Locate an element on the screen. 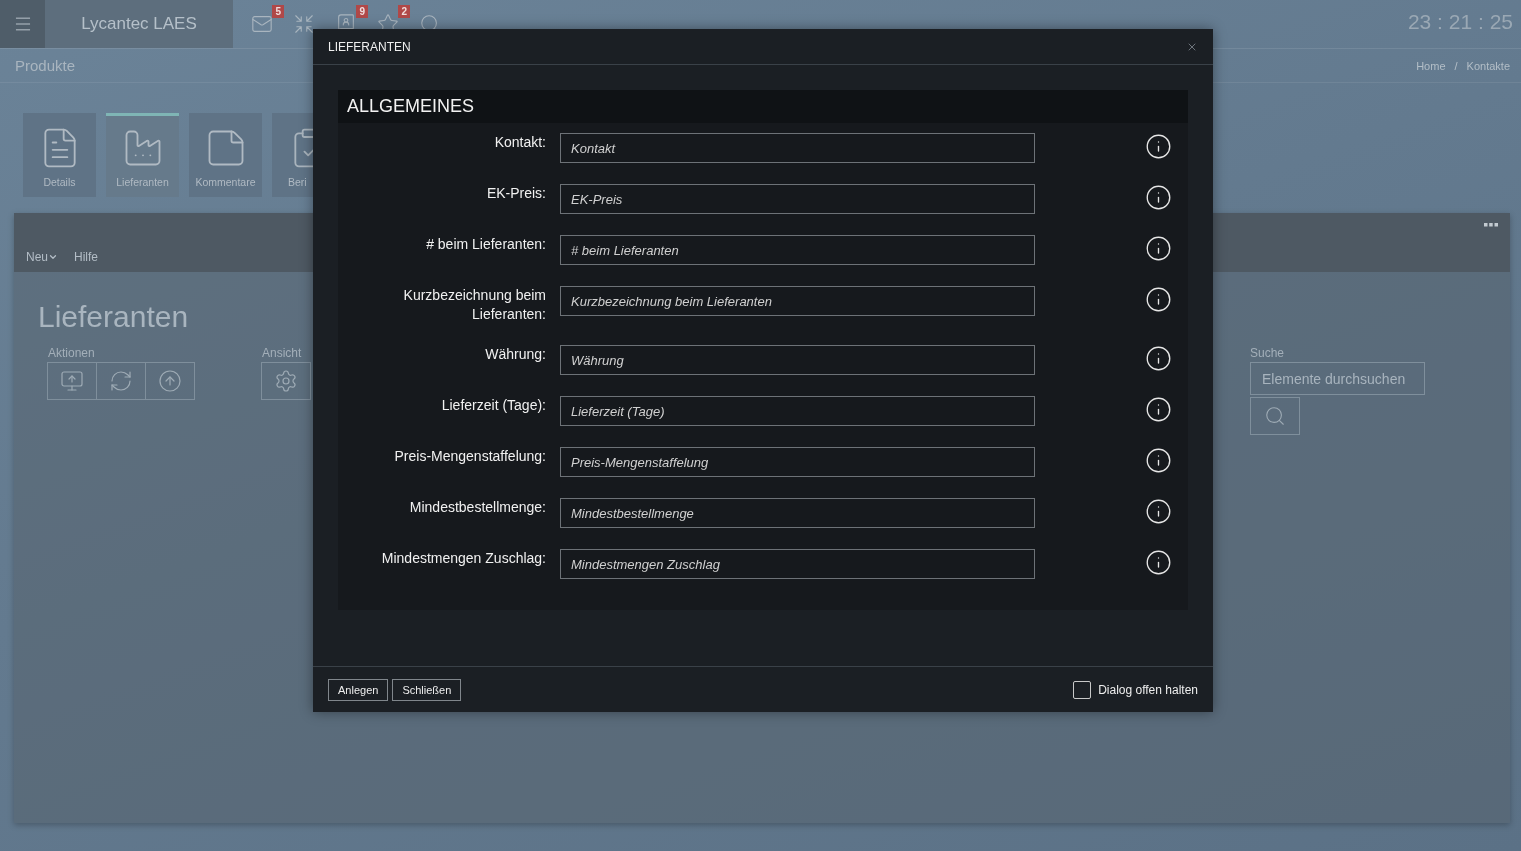  breadcrumb-link: Home is located at coordinates (1431, 65).